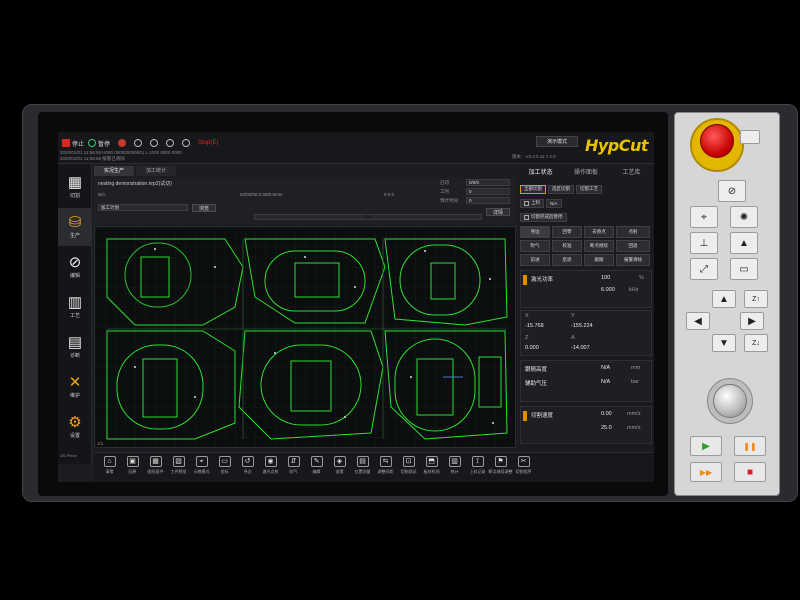  I want to click on sidebar-item-diagnose: ▤ 诊断, so click(75, 347).